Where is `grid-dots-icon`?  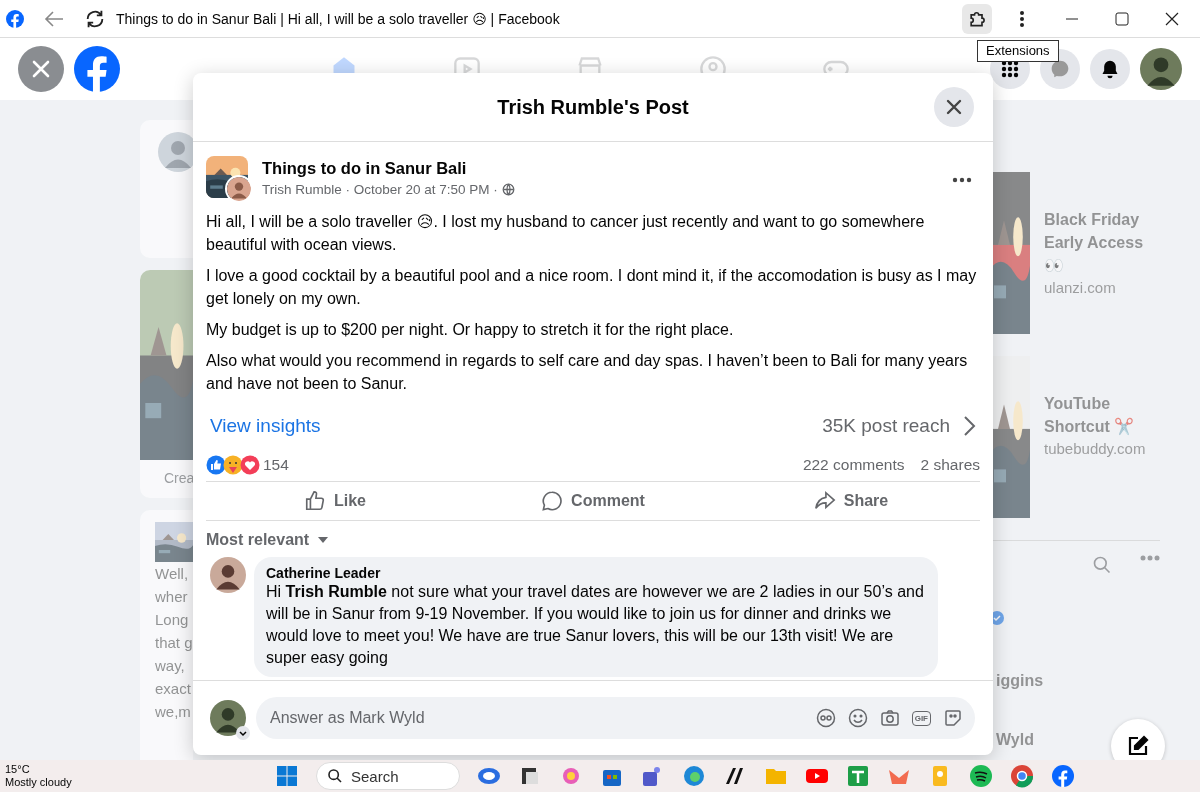
grid-dots-icon is located at coordinates (1010, 69).